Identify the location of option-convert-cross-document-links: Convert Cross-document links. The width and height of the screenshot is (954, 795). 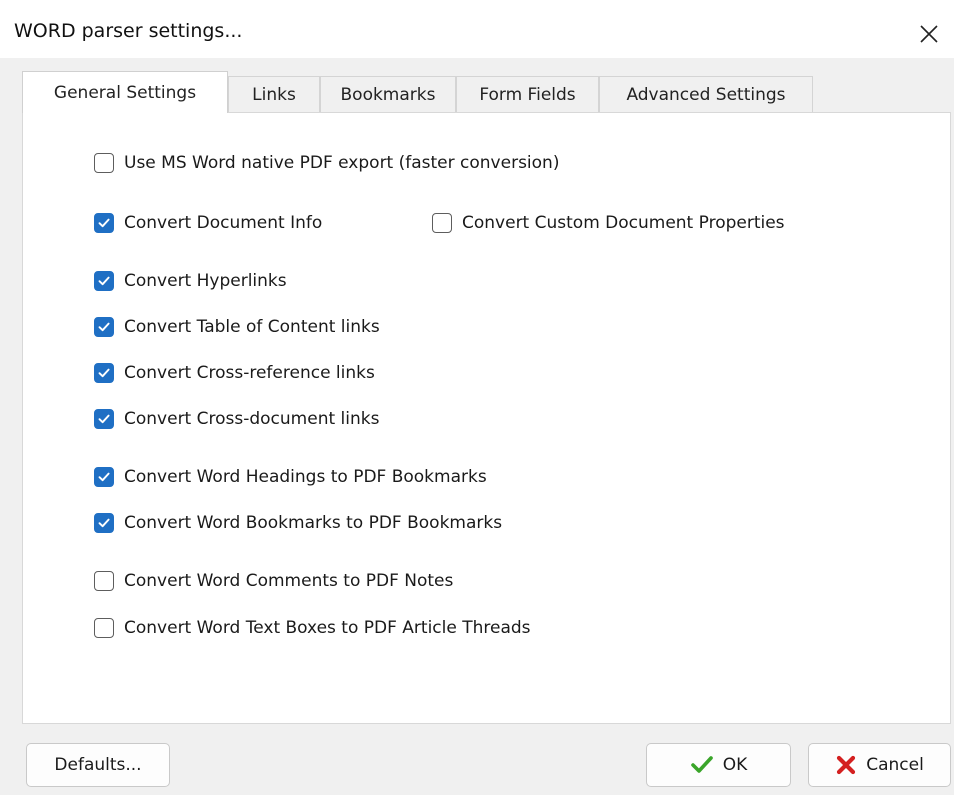
(236, 419).